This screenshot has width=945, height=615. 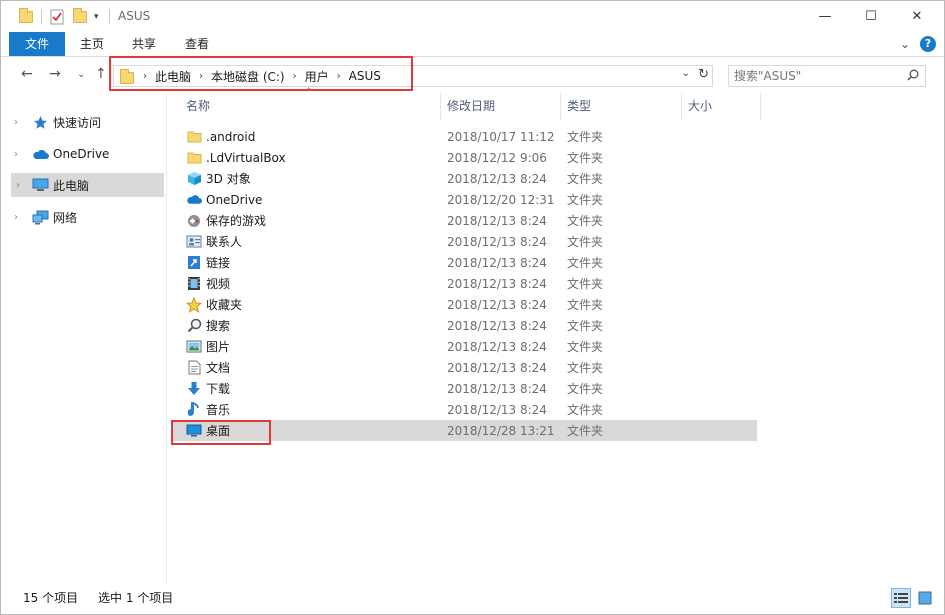 I want to click on file-name: 文档, so click(x=218, y=368).